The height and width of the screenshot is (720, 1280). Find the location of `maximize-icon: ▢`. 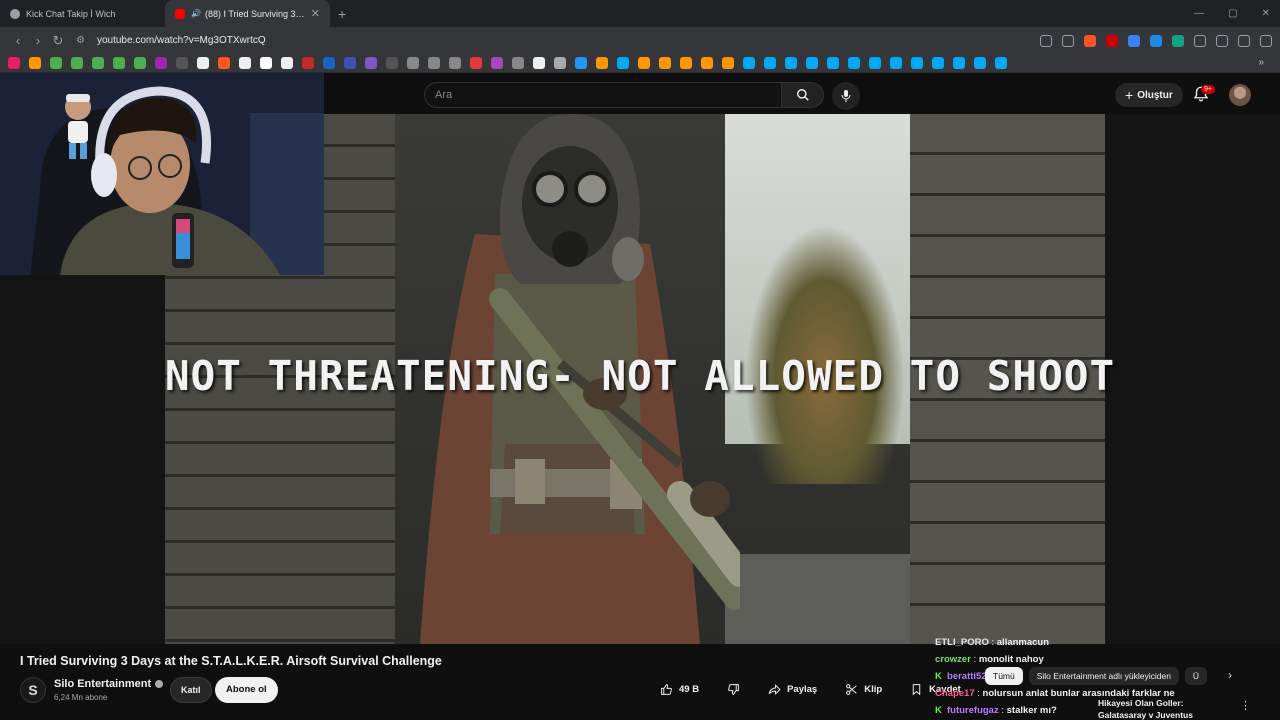

maximize-icon: ▢ is located at coordinates (1232, 13).